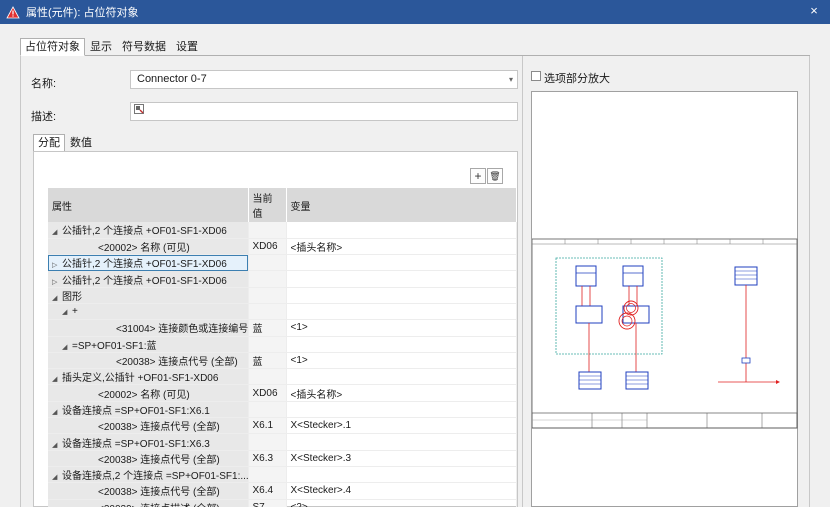 The image size is (830, 507). What do you see at coordinates (267, 491) in the screenshot?
I see `current-value-cell: X6.4` at bounding box center [267, 491].